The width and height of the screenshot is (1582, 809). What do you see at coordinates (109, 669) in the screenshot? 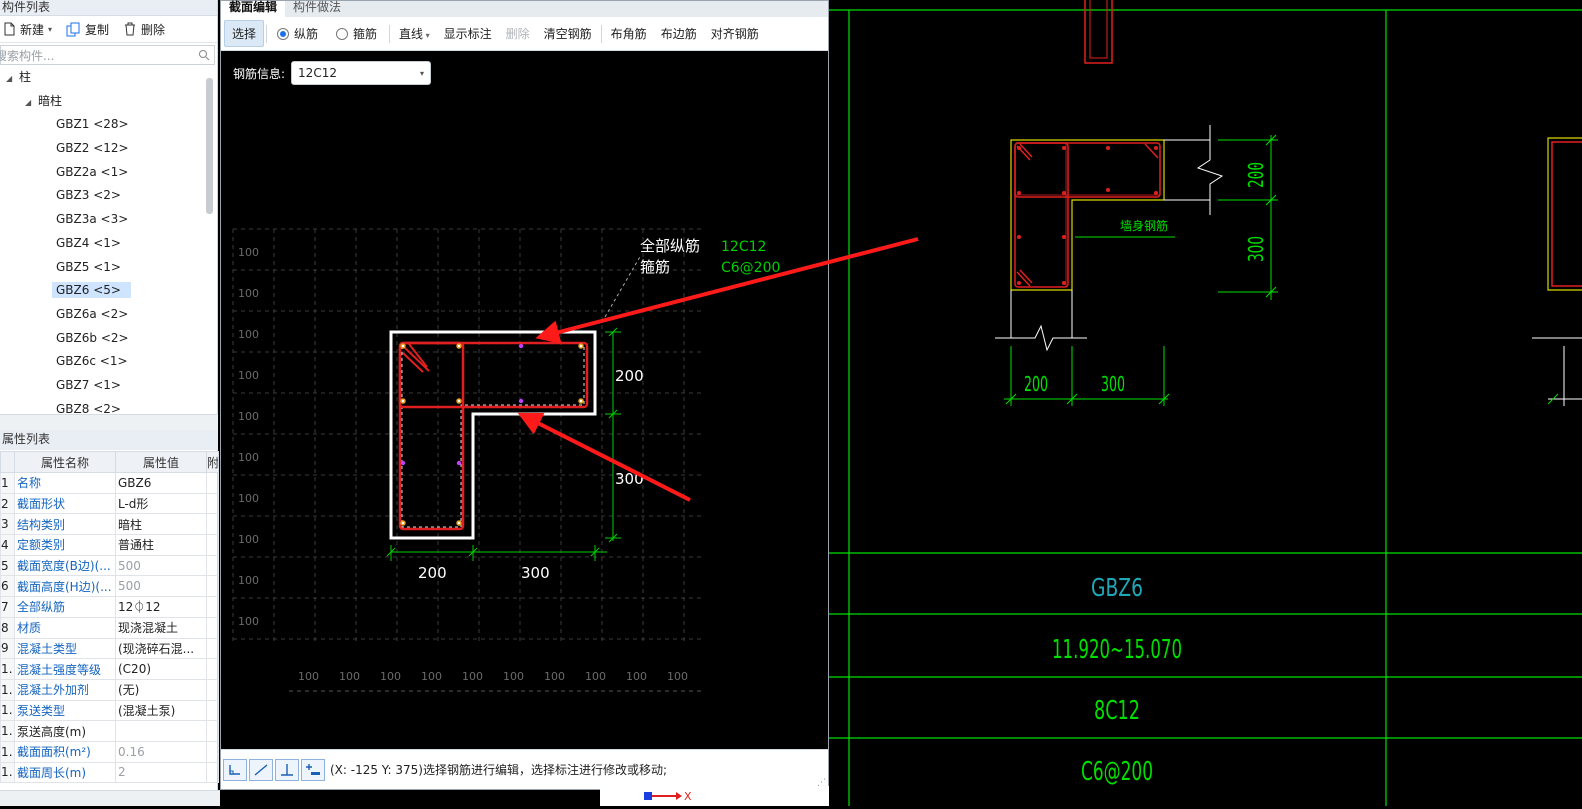
I see `property-row: 10混凝土强度等级(C20)` at bounding box center [109, 669].